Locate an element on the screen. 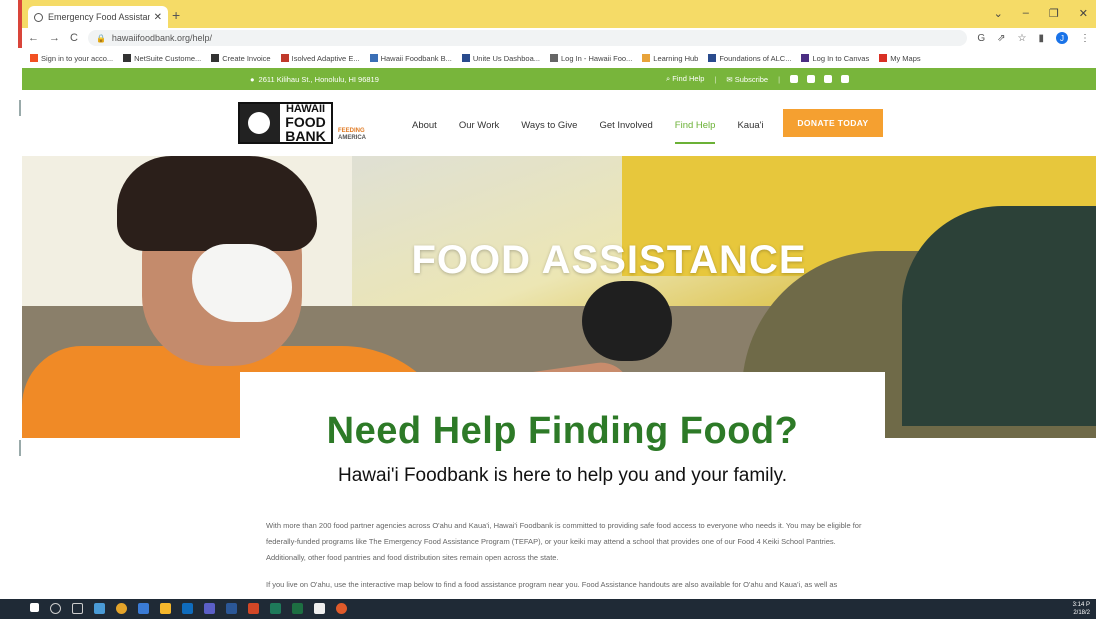 The width and height of the screenshot is (1096, 619). publisher-icon is located at coordinates (275, 608).